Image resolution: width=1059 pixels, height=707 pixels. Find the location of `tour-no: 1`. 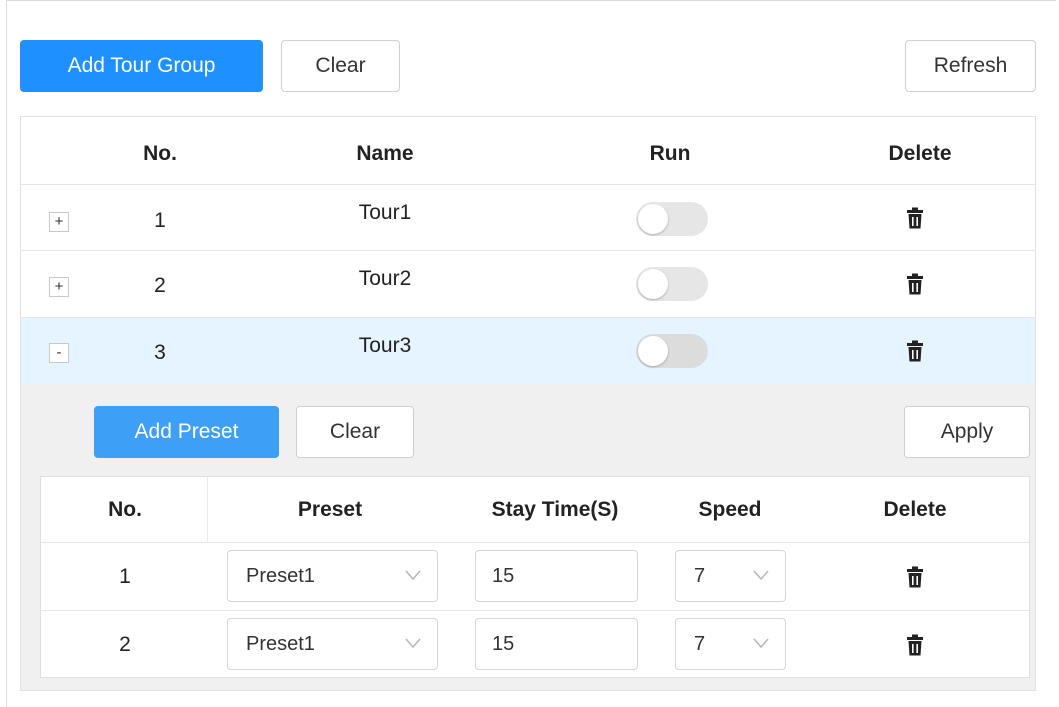

tour-no: 1 is located at coordinates (160, 220).